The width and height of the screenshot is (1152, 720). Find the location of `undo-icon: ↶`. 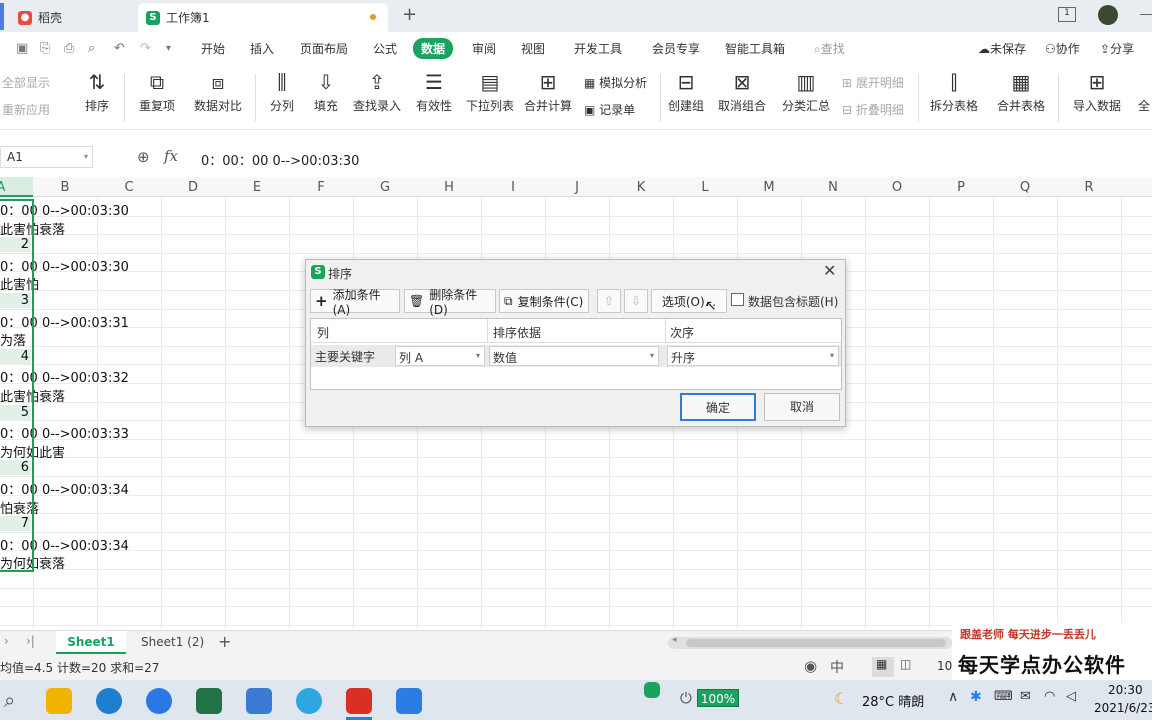

undo-icon: ↶ is located at coordinates (119, 48).